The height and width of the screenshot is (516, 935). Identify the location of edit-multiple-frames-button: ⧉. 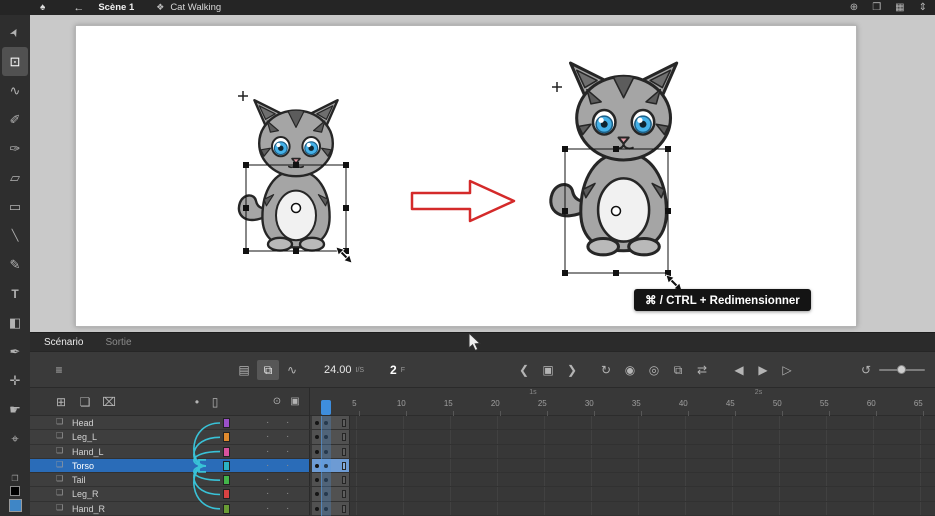
(678, 370).